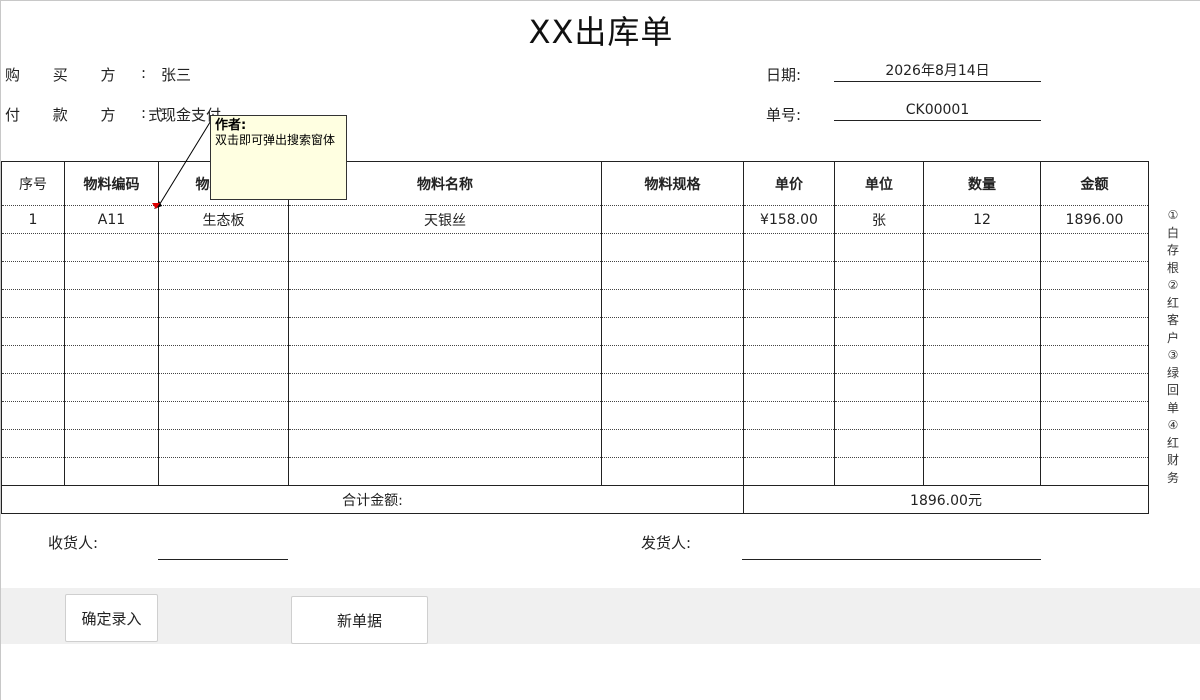  Describe the element at coordinates (982, 219) in the screenshot. I see `cell-quantity: 12` at that location.